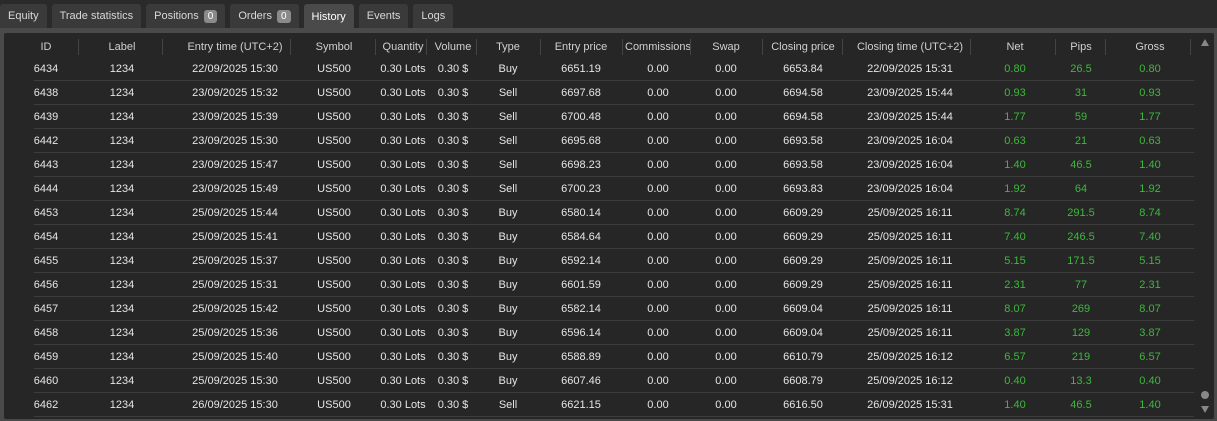 The width and height of the screenshot is (1217, 421). I want to click on column-header-quantity: Quantity, so click(403, 47).